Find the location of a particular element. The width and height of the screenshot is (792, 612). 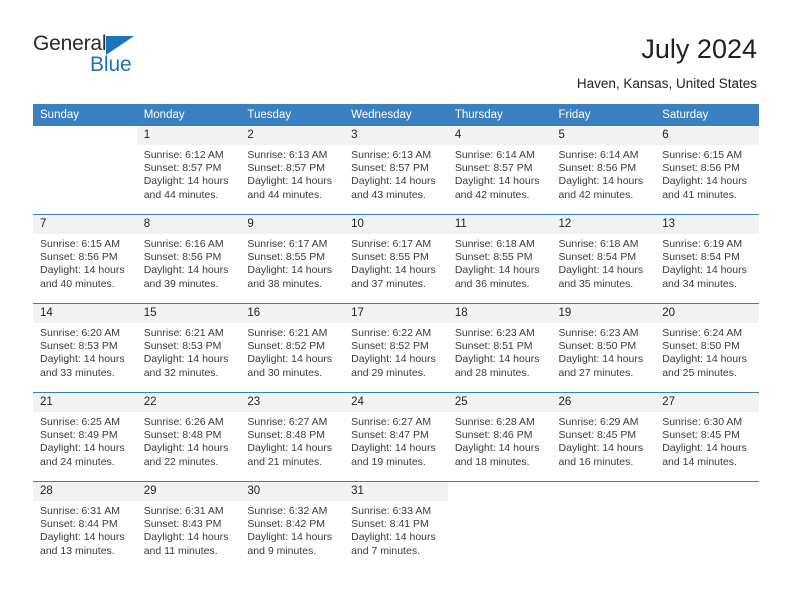

sunset-time: Sunset: 8:51 PM is located at coordinates (493, 346).